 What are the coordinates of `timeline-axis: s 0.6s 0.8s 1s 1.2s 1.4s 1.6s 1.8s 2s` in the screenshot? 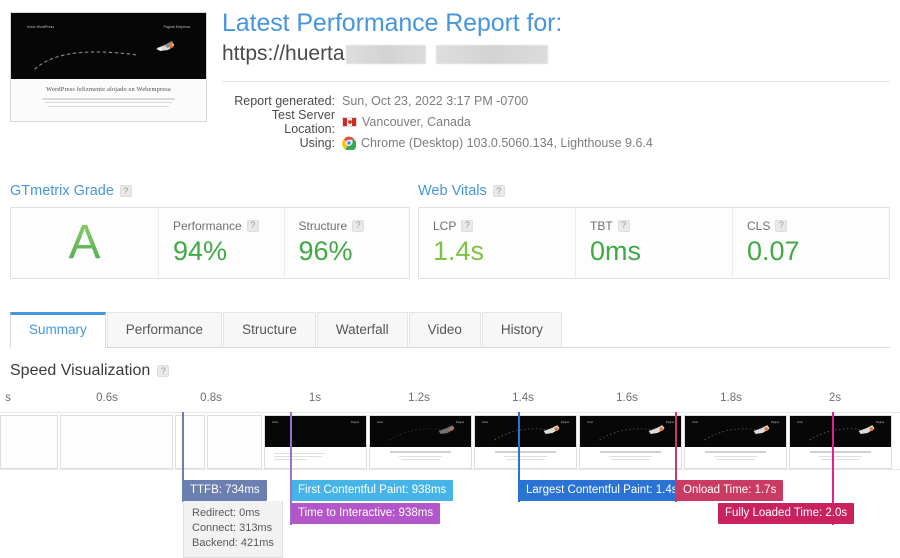 It's located at (450, 402).